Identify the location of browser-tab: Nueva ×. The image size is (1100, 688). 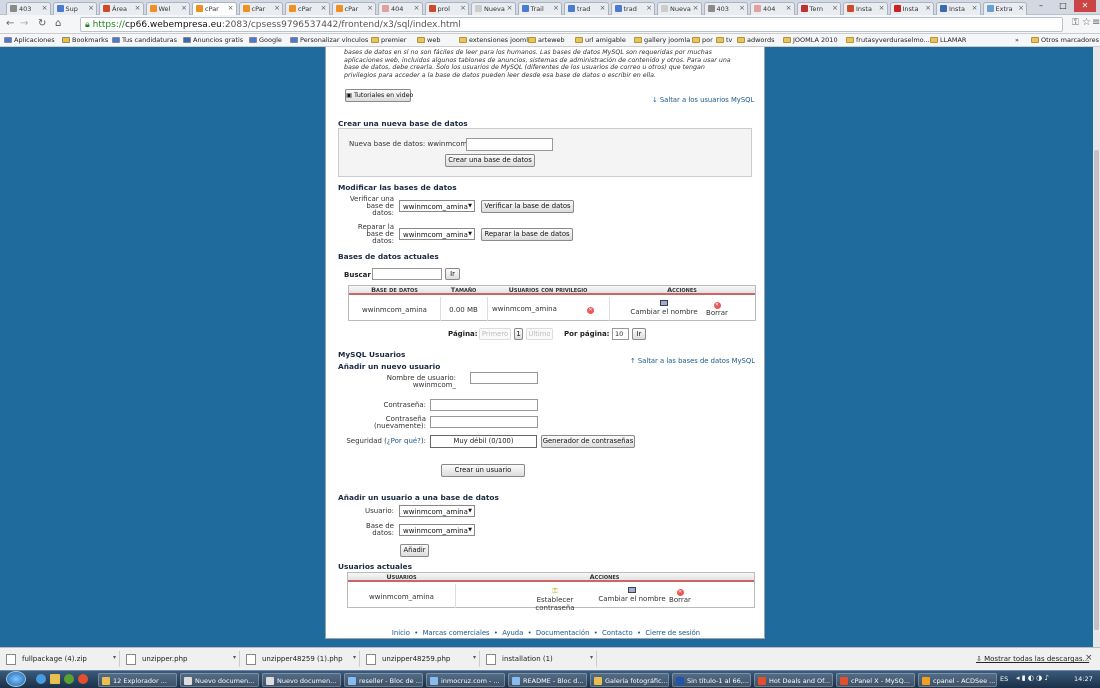
(679, 8).